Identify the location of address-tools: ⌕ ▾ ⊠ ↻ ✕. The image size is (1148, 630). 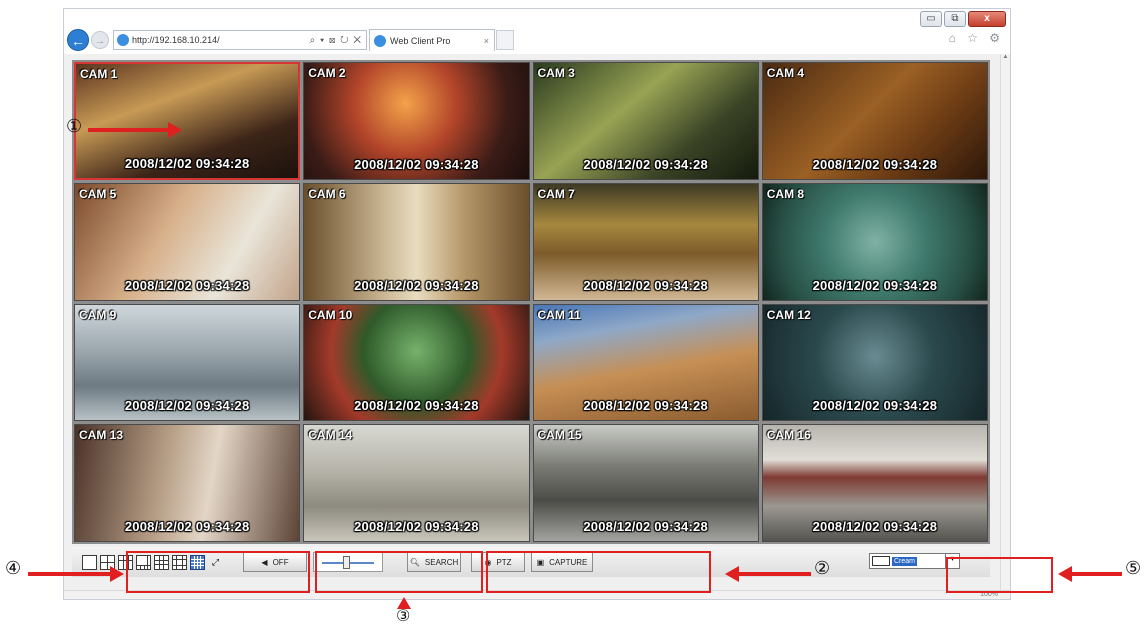
(338, 40).